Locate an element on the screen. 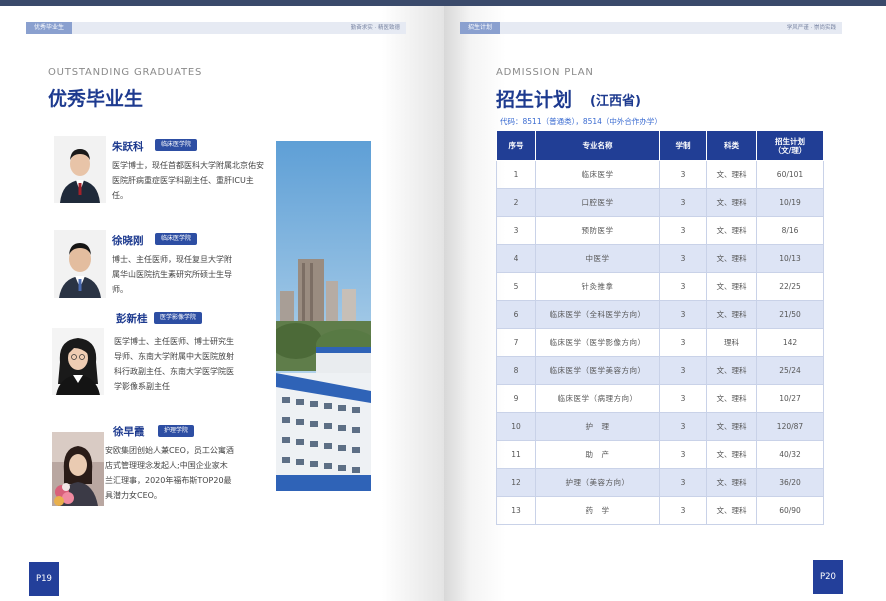  college-badge: 护理学院 is located at coordinates (176, 431).